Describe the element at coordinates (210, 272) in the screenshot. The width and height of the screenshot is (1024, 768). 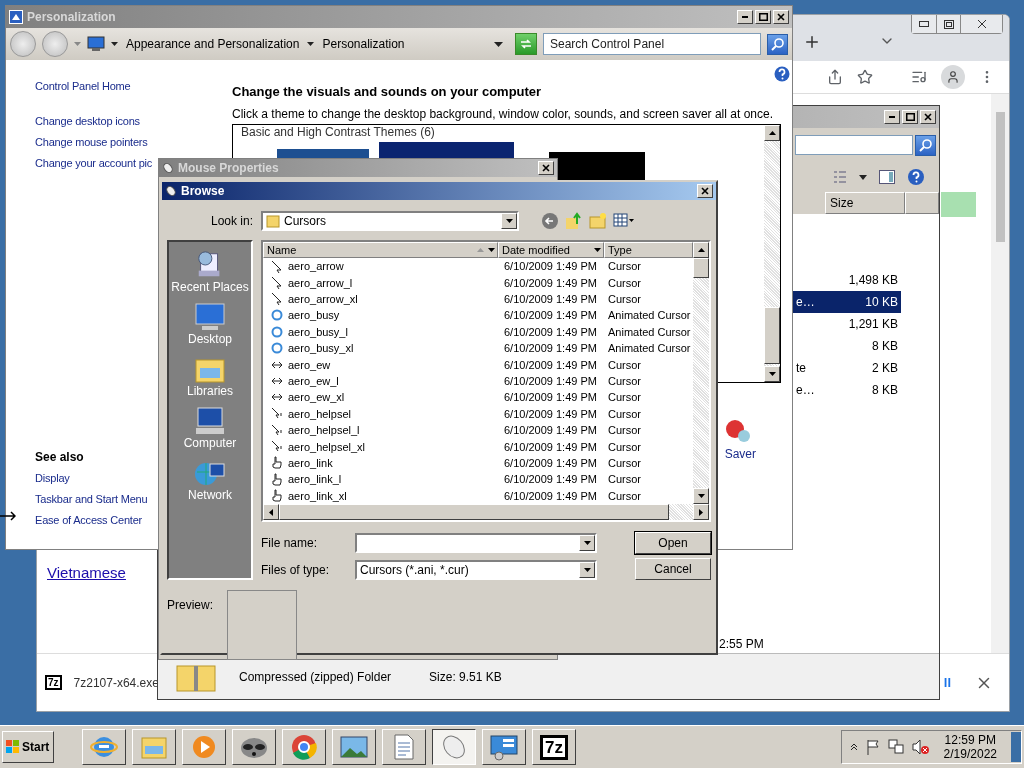
I see `place-item: Recent Places` at that location.